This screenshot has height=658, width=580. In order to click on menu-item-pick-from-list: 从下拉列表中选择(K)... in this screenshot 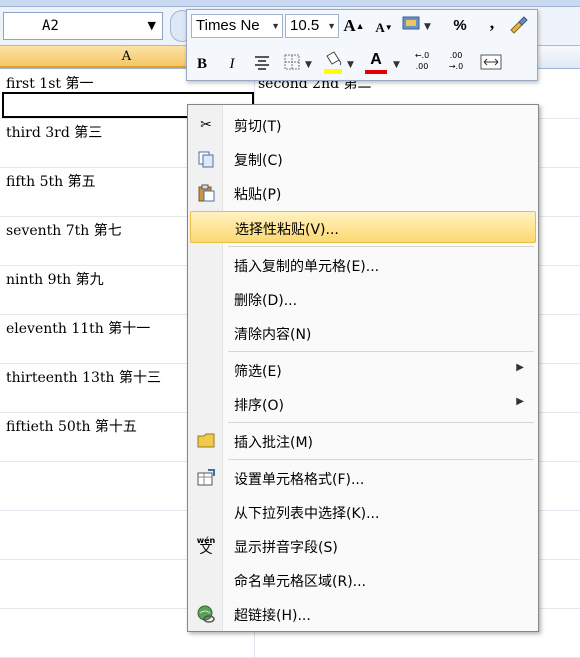, I will do `click(363, 512)`.